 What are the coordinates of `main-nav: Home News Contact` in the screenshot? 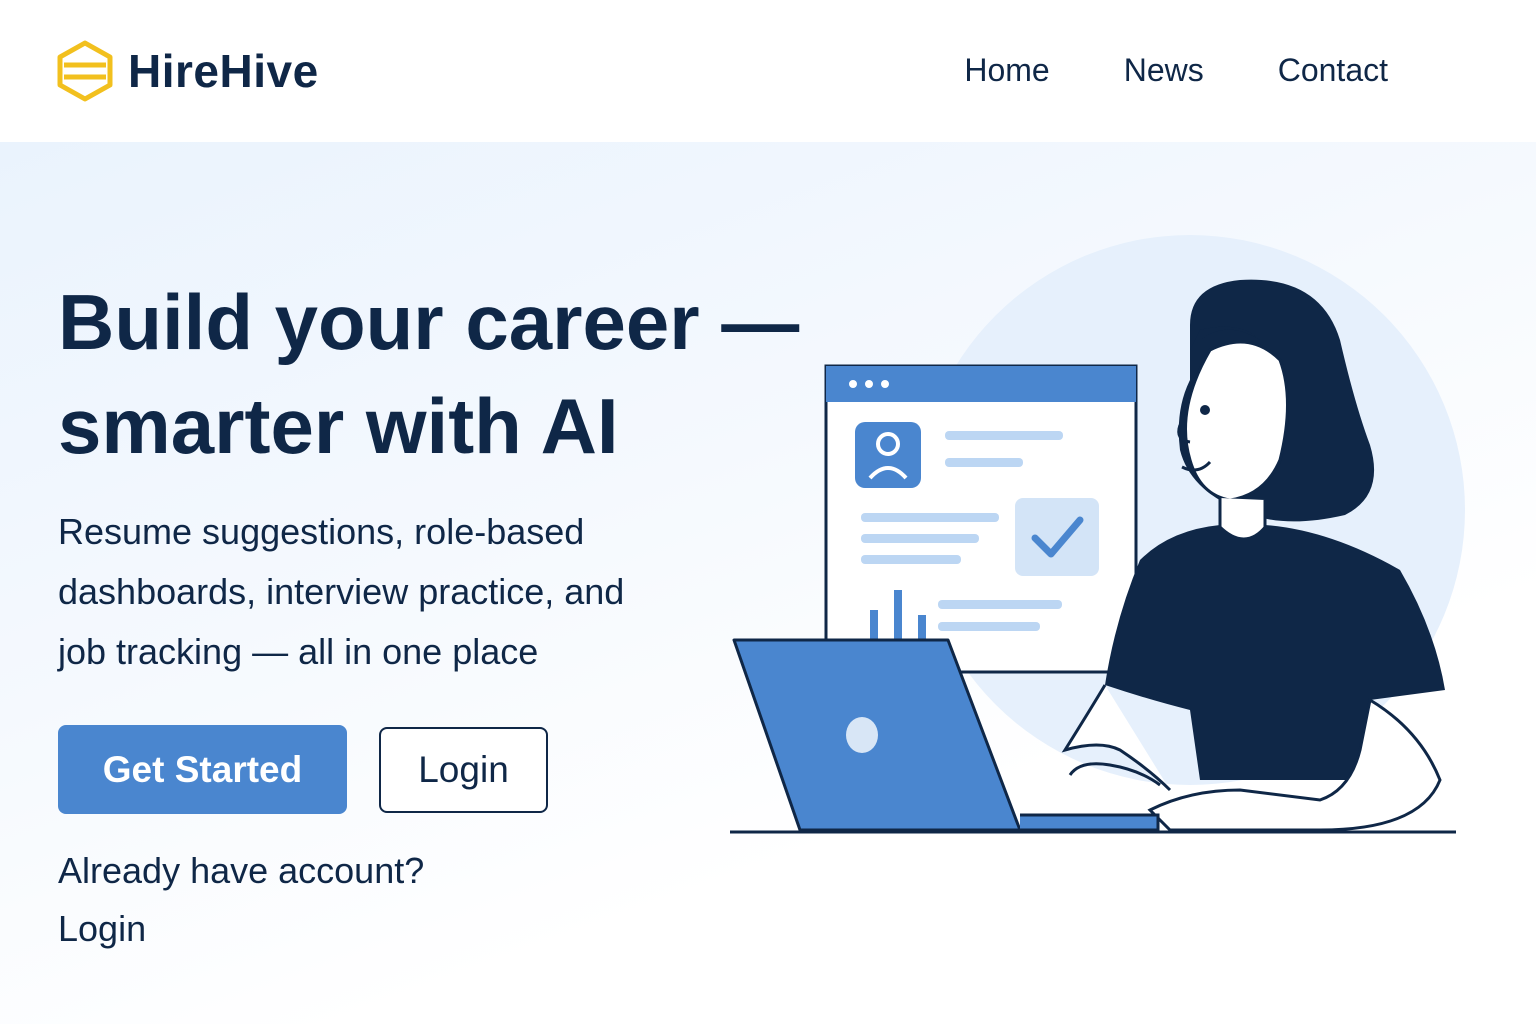 It's located at (1139, 70).